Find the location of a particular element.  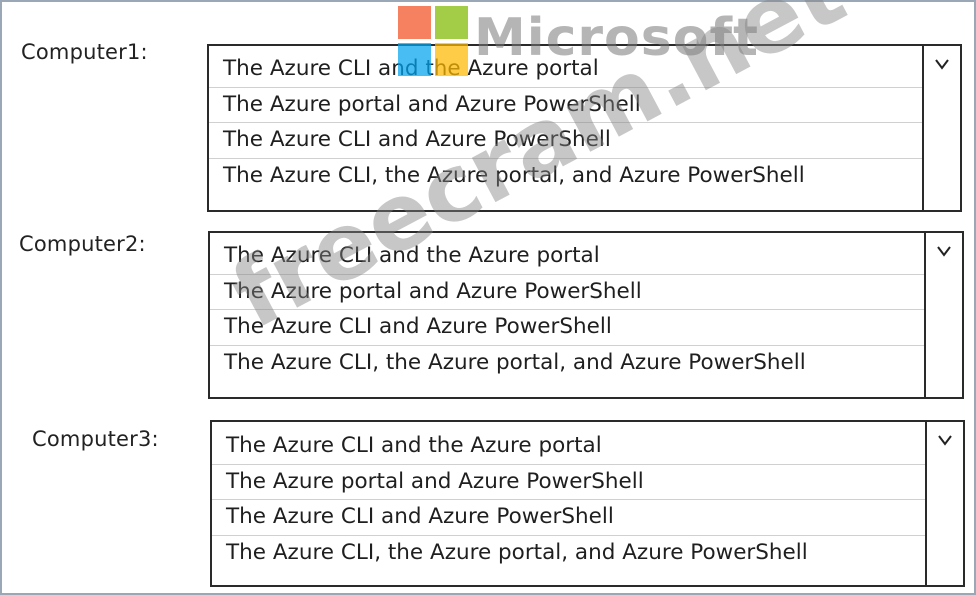

computer2-dropdown-toggle is located at coordinates (943, 315).